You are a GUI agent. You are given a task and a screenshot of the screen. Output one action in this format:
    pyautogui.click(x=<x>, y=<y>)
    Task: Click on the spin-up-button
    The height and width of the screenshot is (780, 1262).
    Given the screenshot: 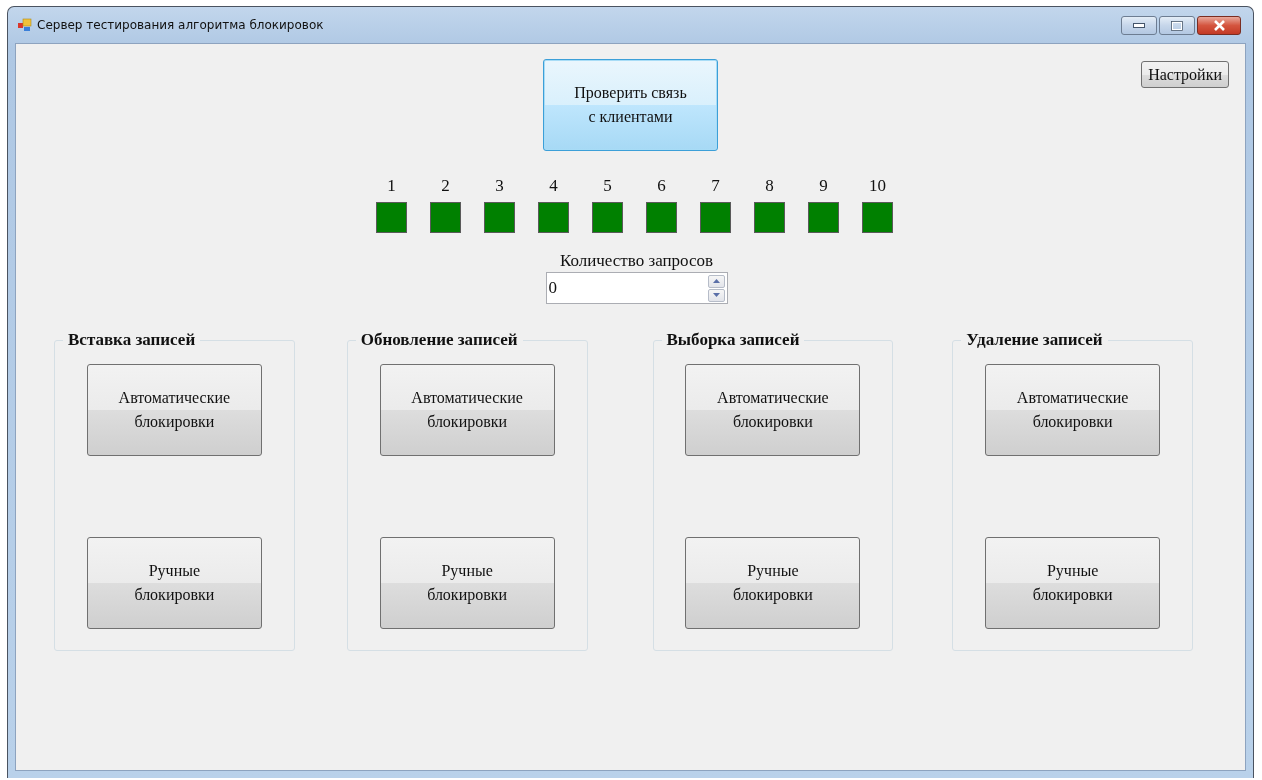 What is the action you would take?
    pyautogui.click(x=716, y=281)
    